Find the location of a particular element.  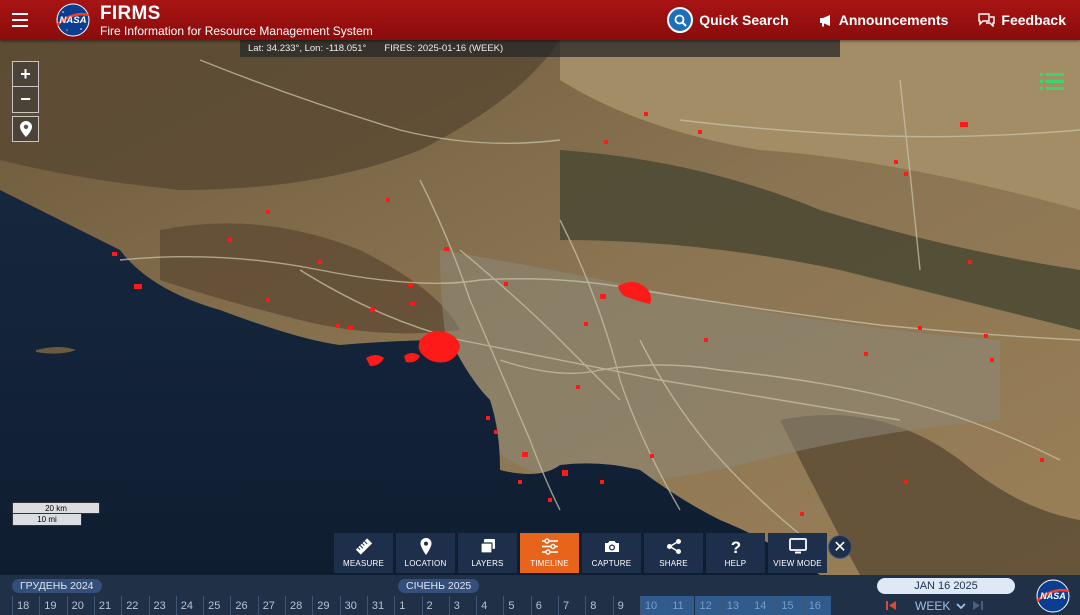

timeline-day: 4 is located at coordinates (489, 605).